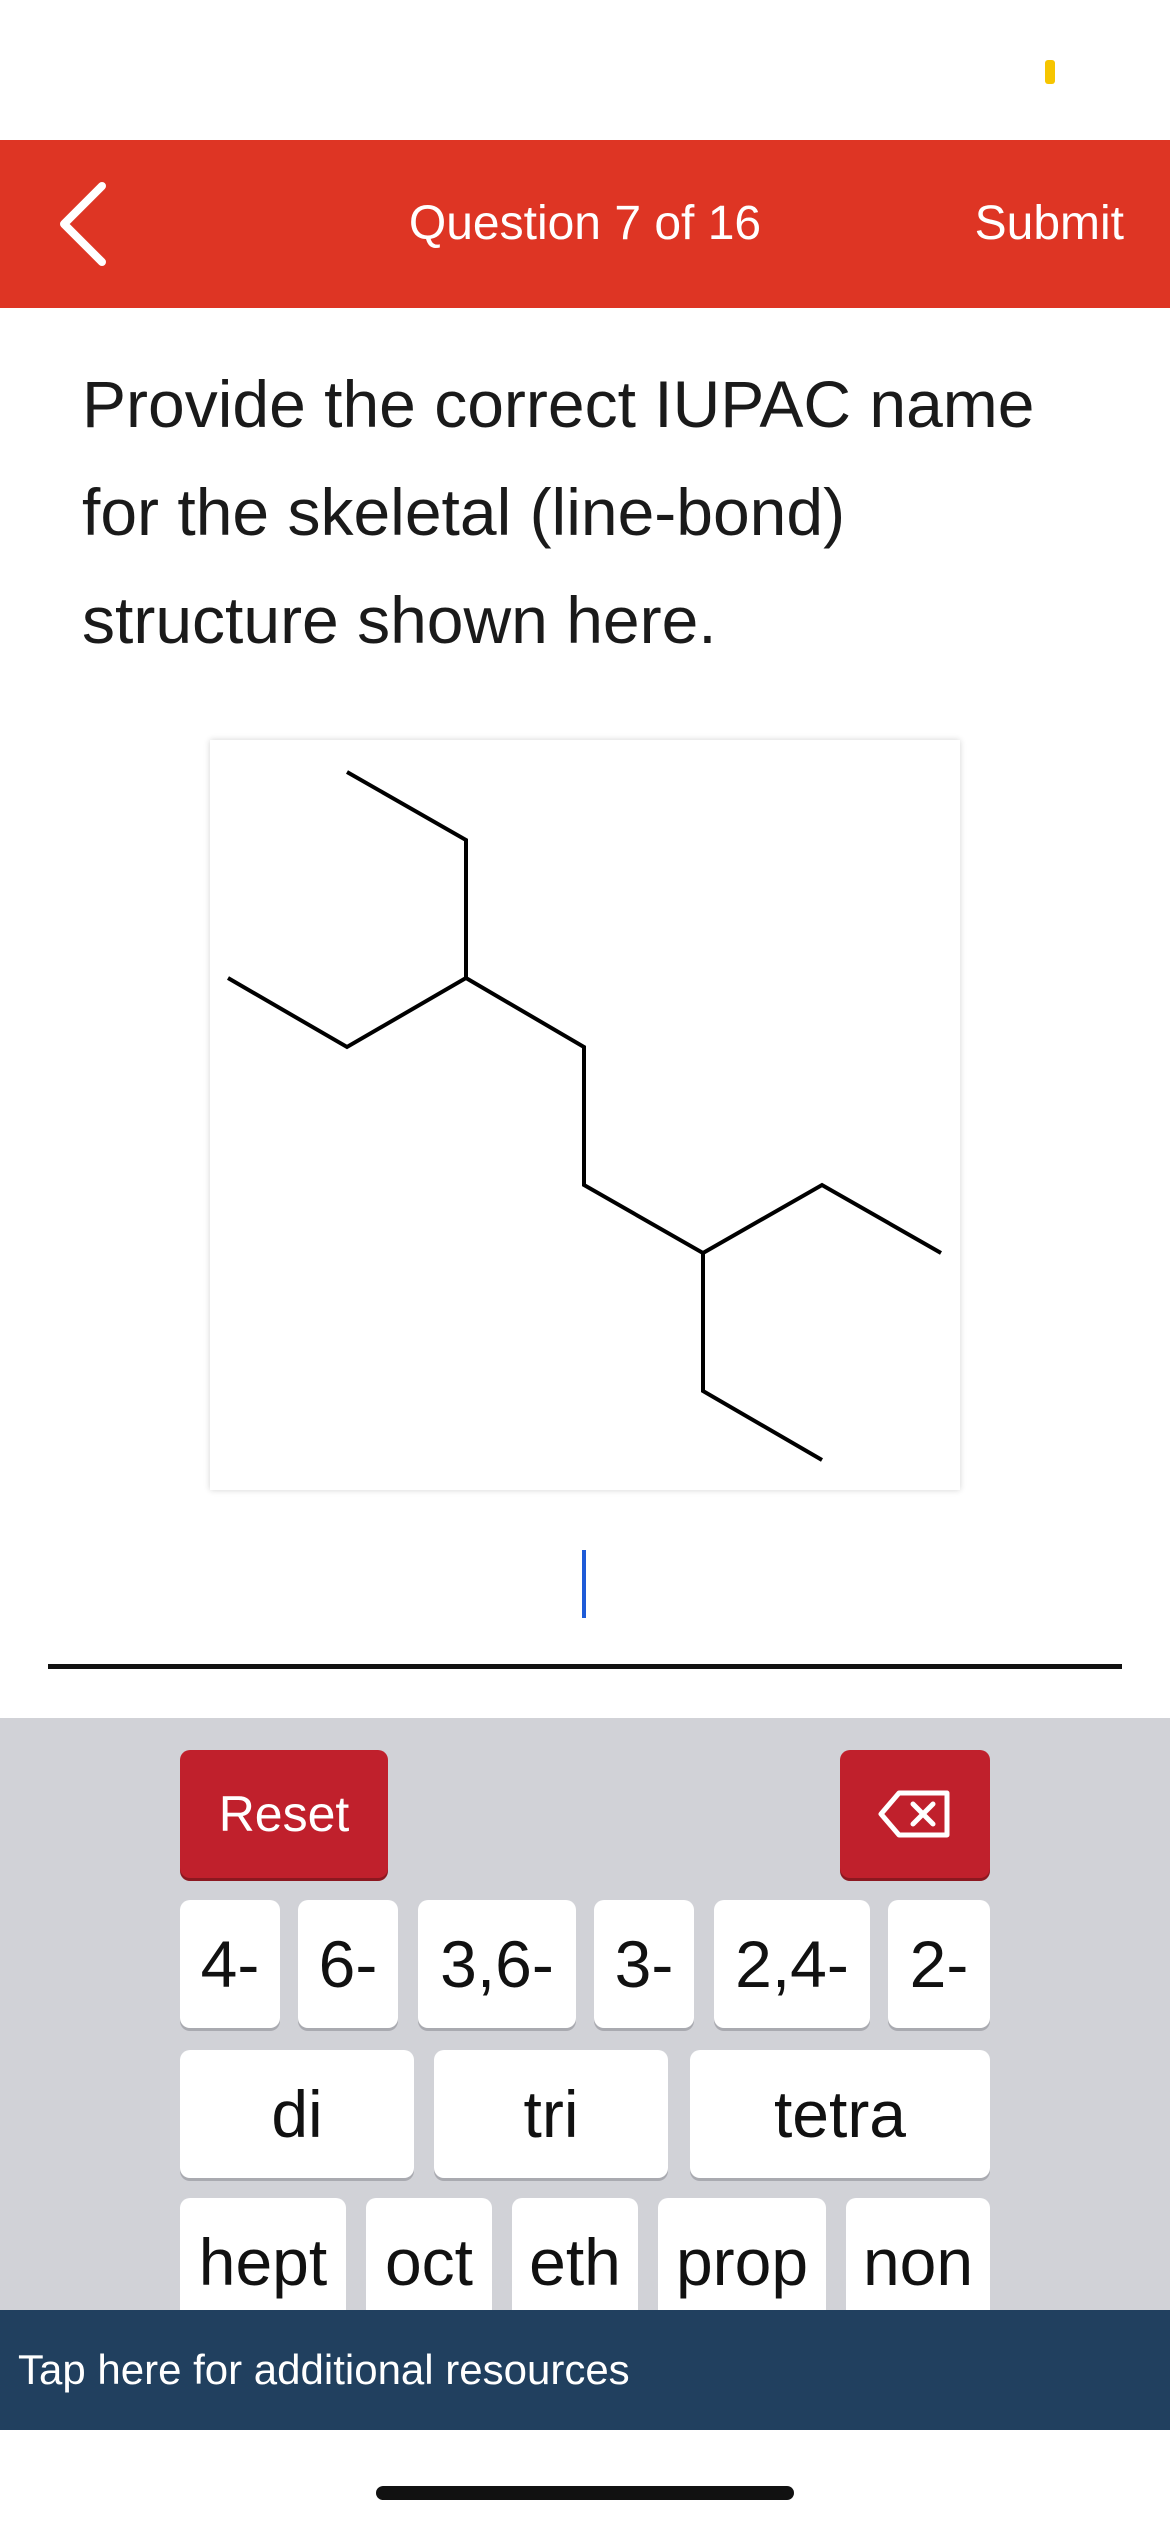 The height and width of the screenshot is (2532, 1170). I want to click on key-prop: prop, so click(742, 2254).